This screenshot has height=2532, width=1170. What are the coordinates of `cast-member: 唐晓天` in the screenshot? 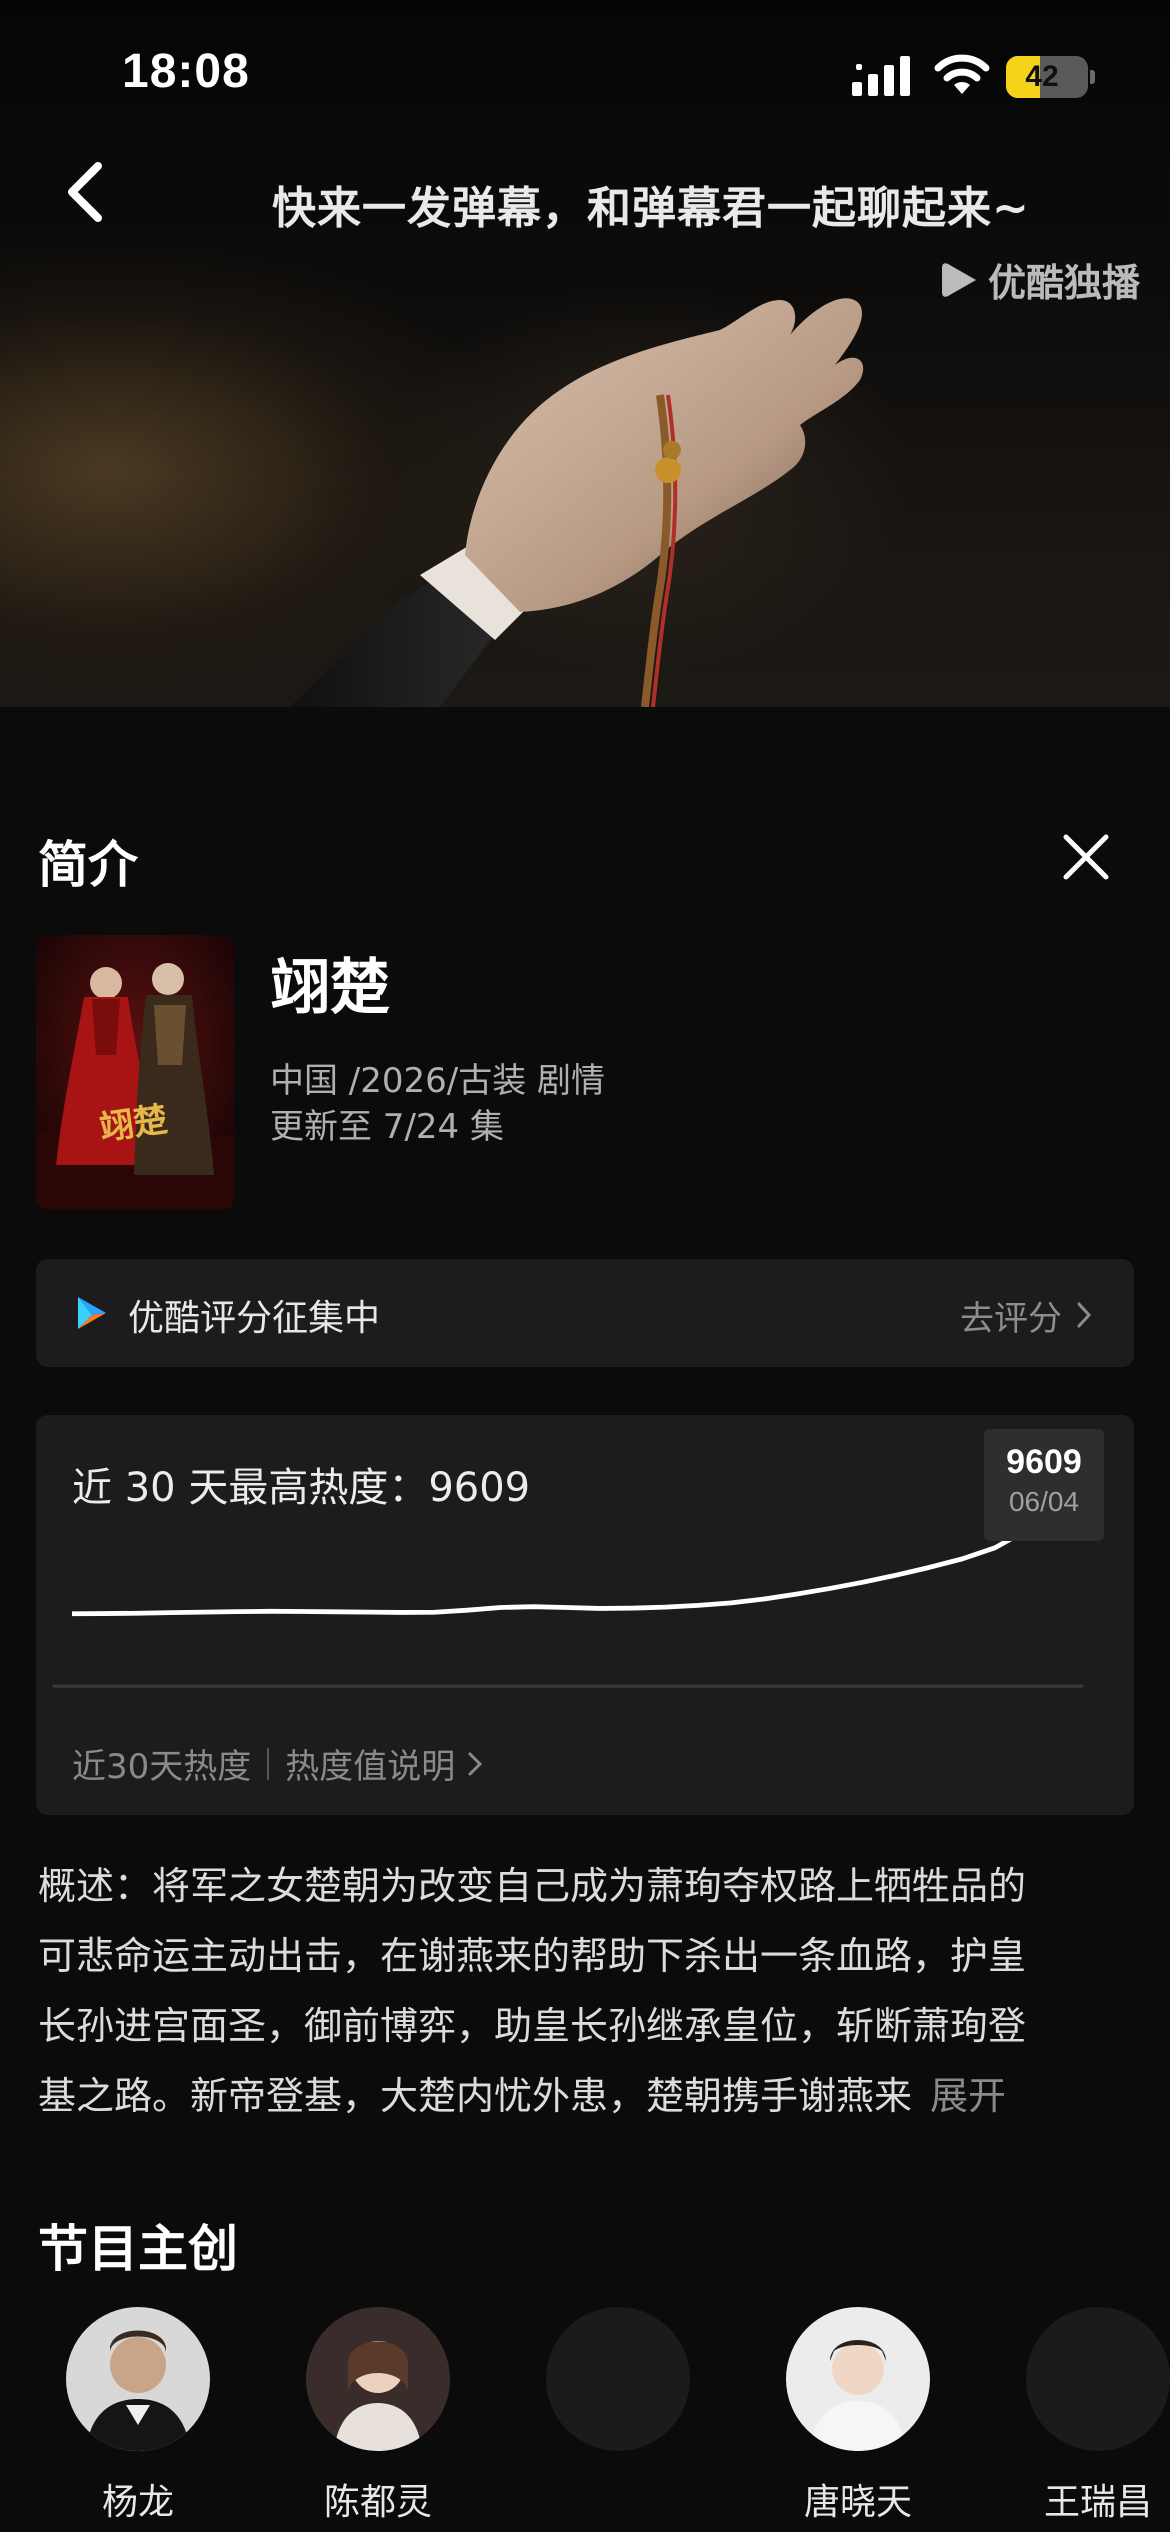 It's located at (858, 2416).